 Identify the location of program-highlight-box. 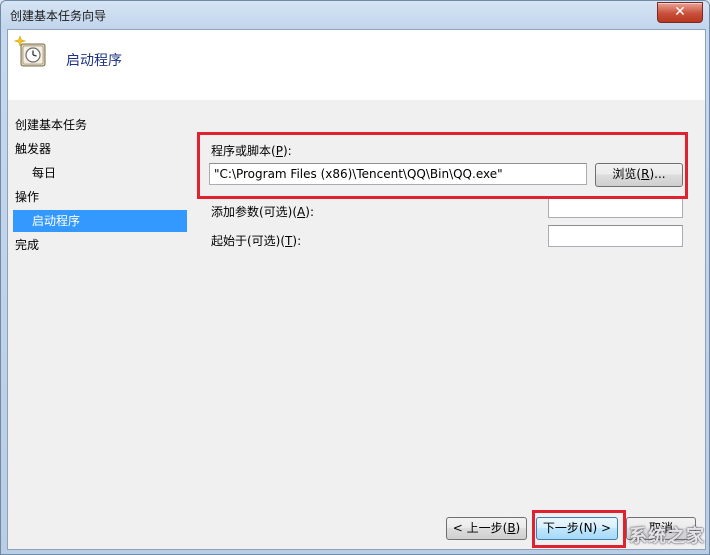
(442, 165).